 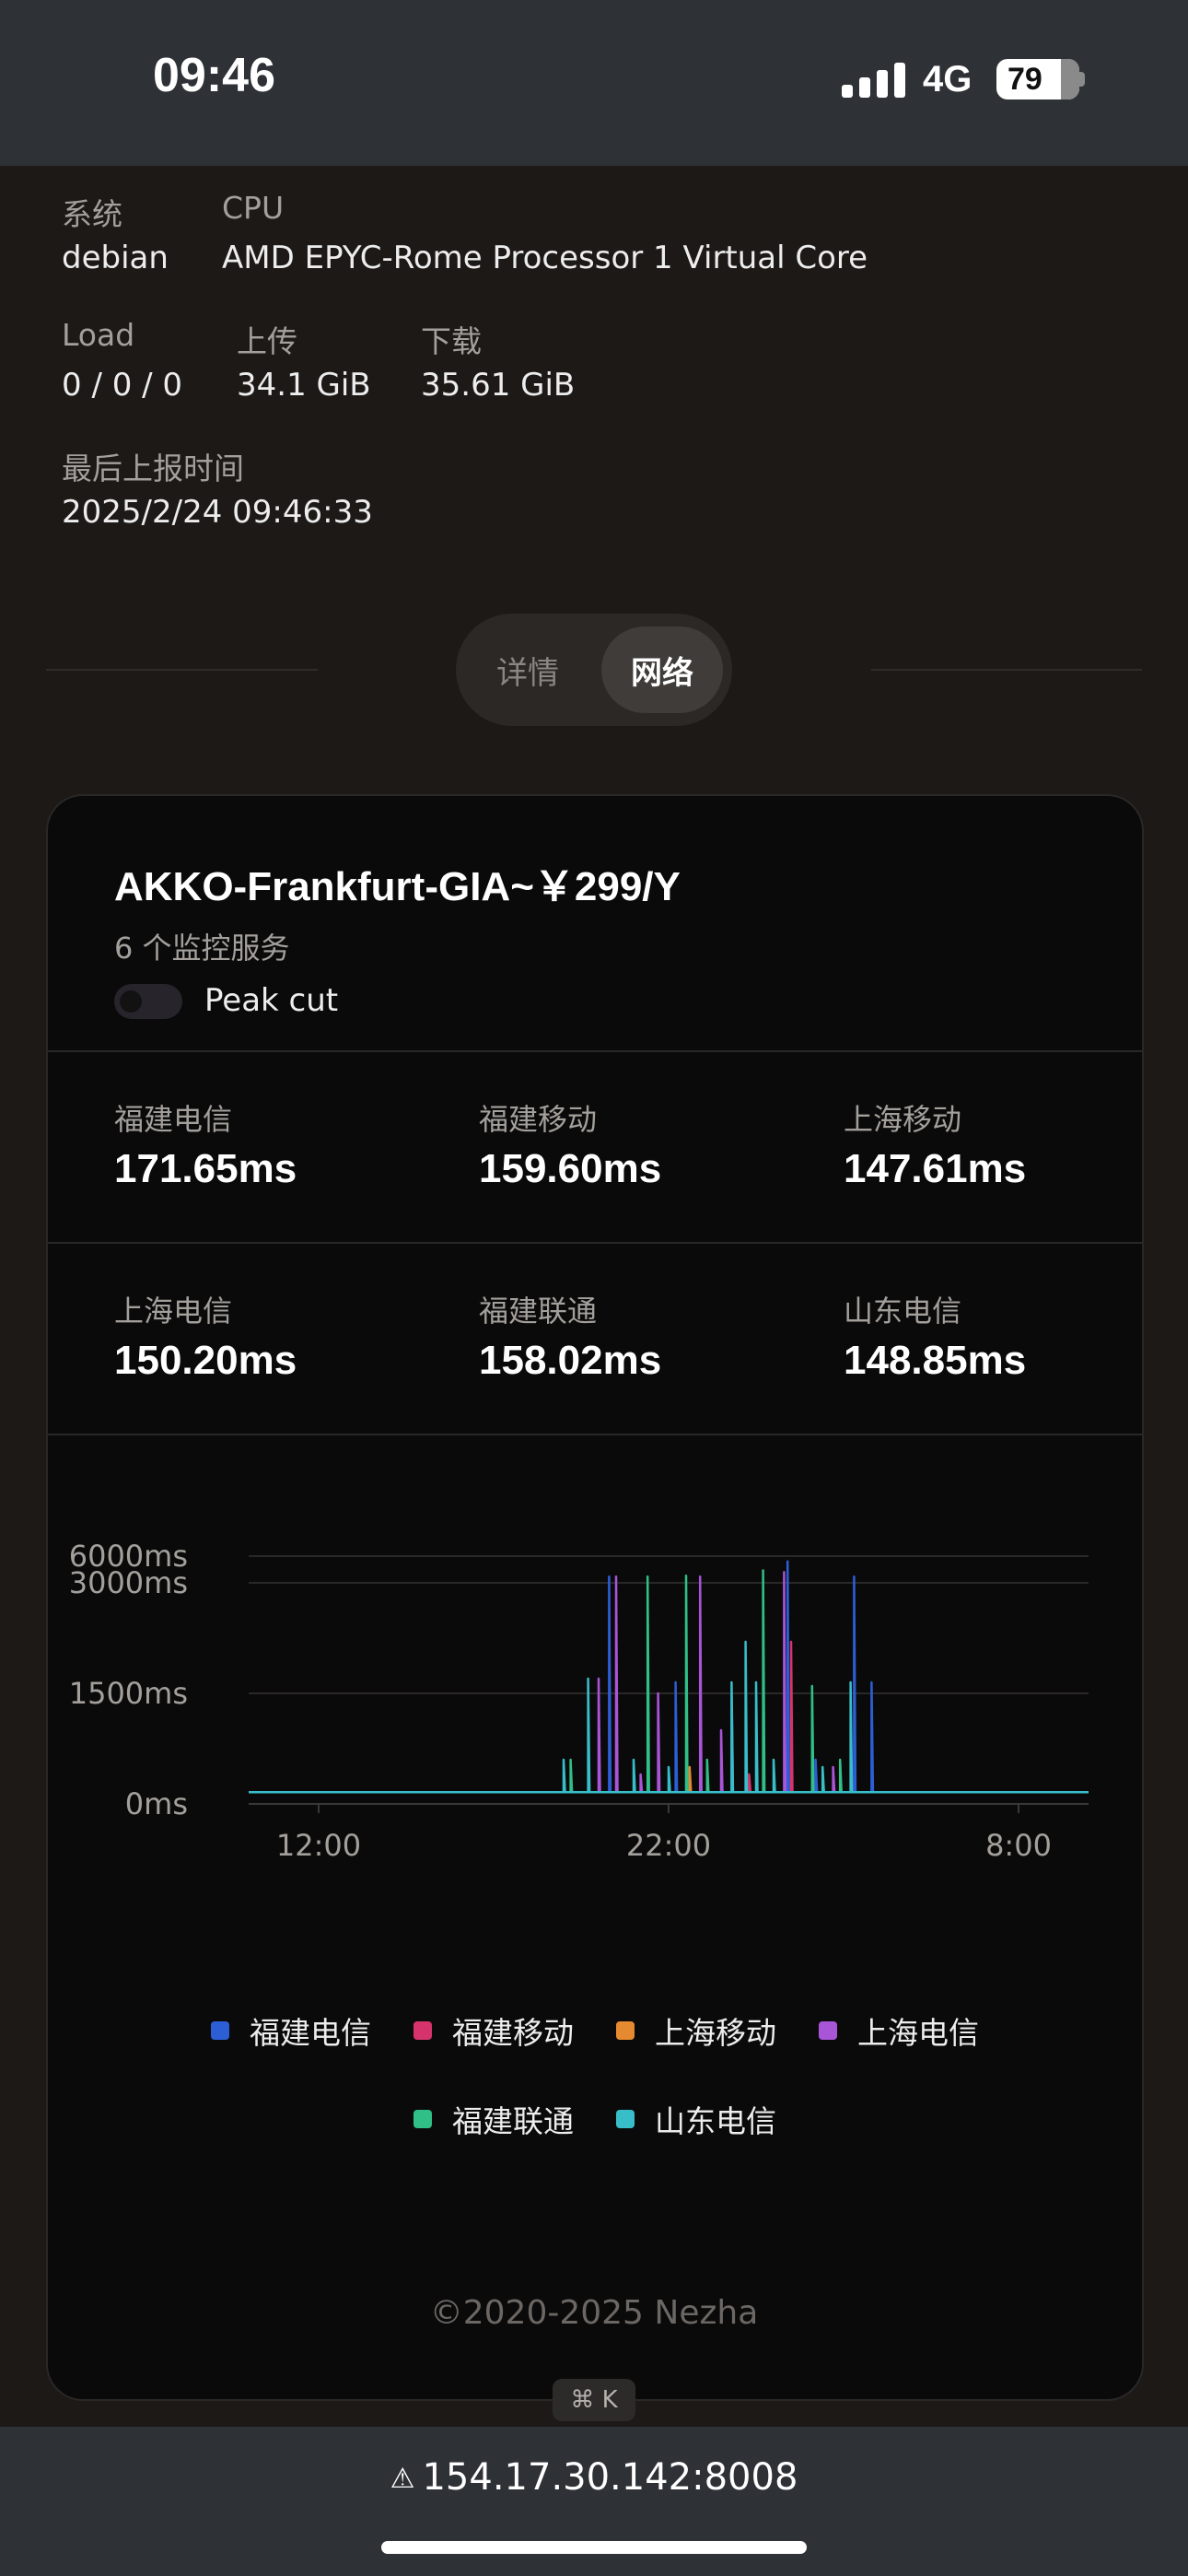 I want to click on stat-item: 福建移动 159.60ms, so click(x=570, y=1144).